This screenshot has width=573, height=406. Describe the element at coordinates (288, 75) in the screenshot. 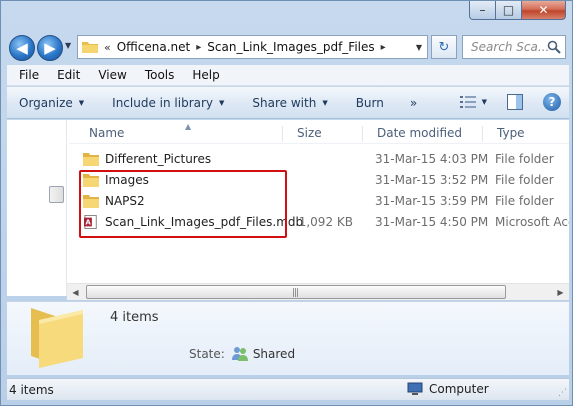

I see `menu-bar: File Edit View Tools Help` at that location.